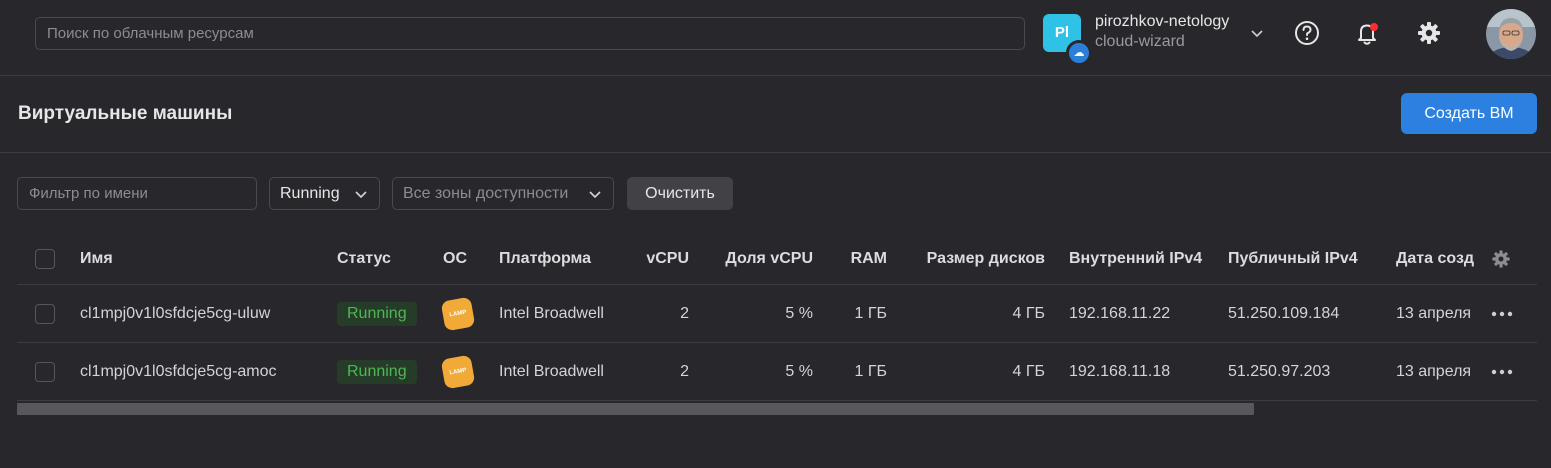 Image resolution: width=1551 pixels, height=468 pixels. Describe the element at coordinates (1120, 313) in the screenshot. I see `internal-ip-cell: 192.168.11.22` at that location.